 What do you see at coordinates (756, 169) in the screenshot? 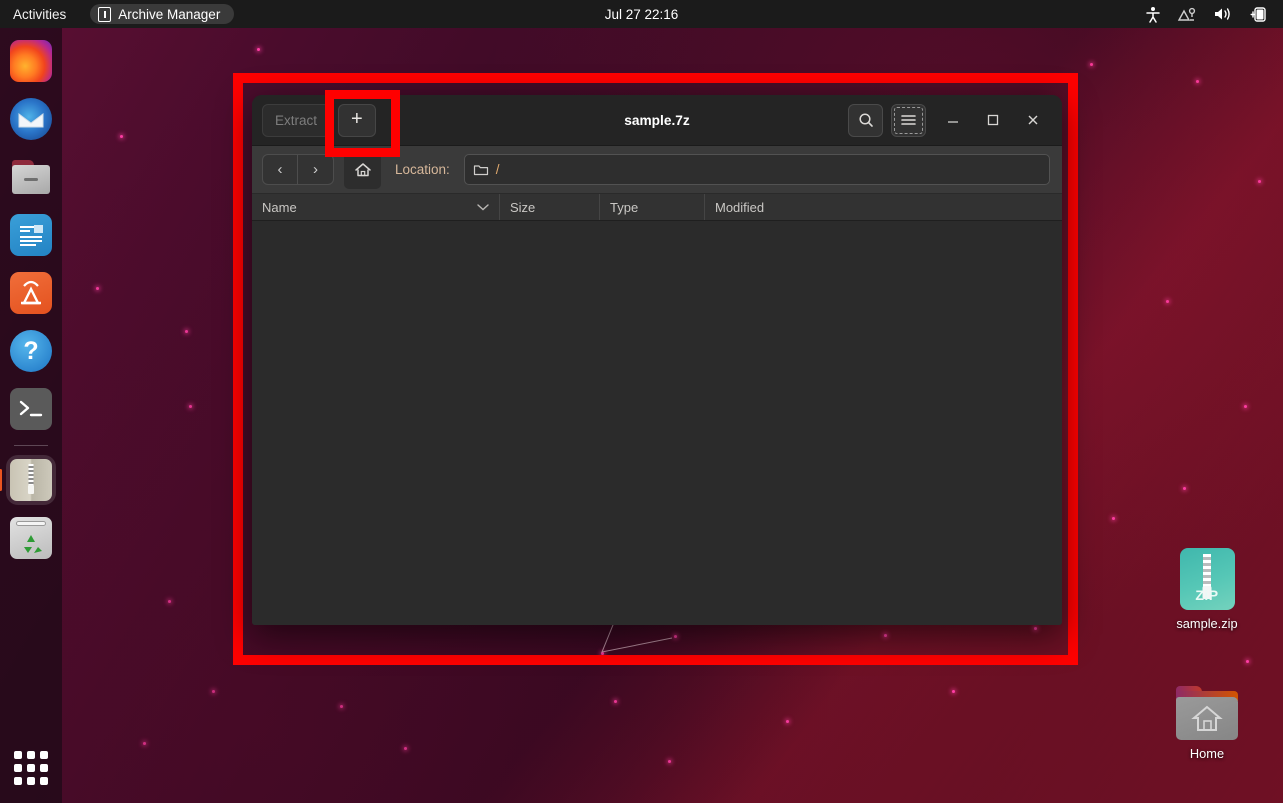
I see `location-input: /` at bounding box center [756, 169].